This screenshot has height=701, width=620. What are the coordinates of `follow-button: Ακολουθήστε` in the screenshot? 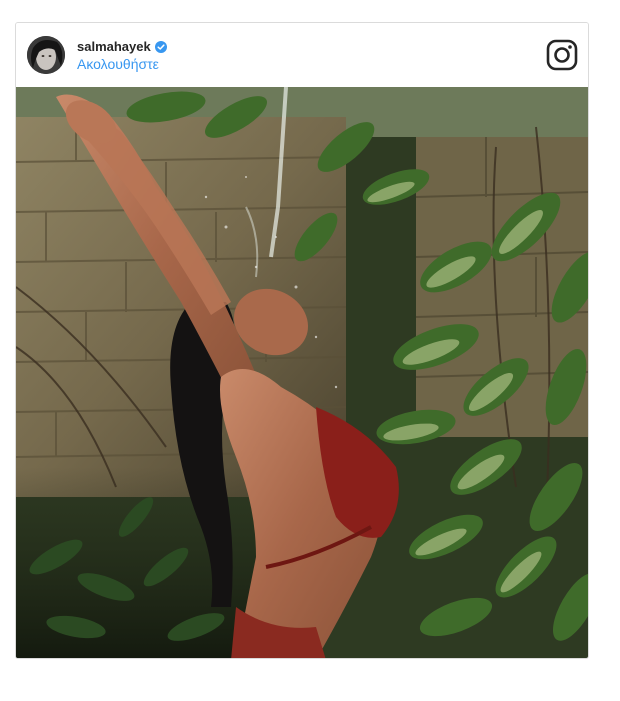 It's located at (118, 64).